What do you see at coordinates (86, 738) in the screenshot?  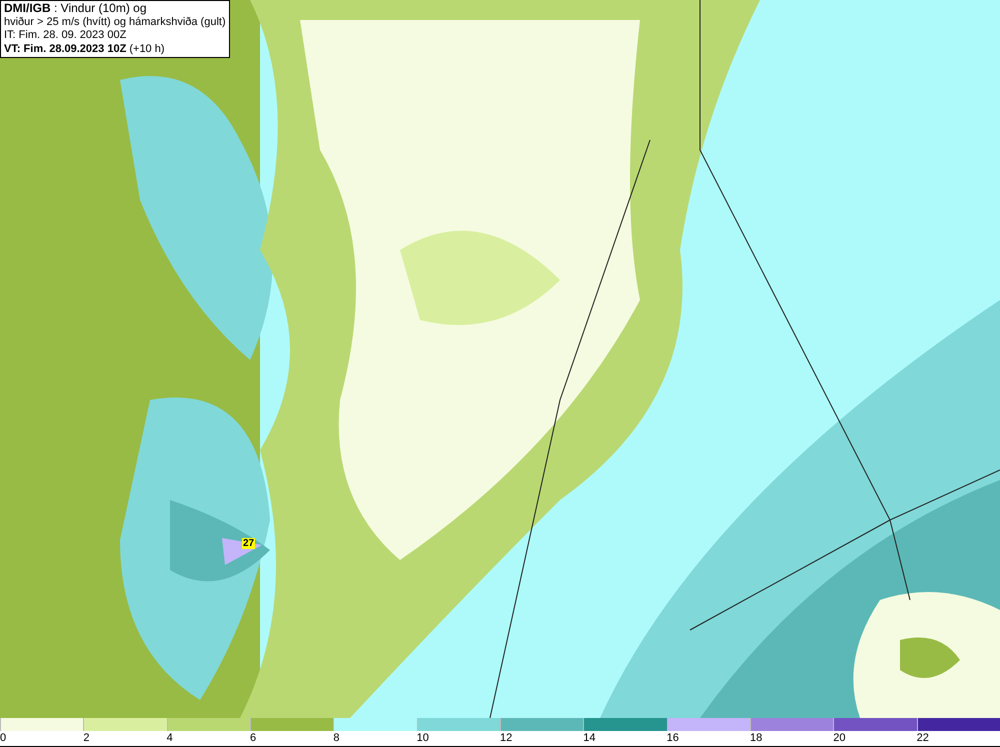 I see `legend-tick-label: 2` at bounding box center [86, 738].